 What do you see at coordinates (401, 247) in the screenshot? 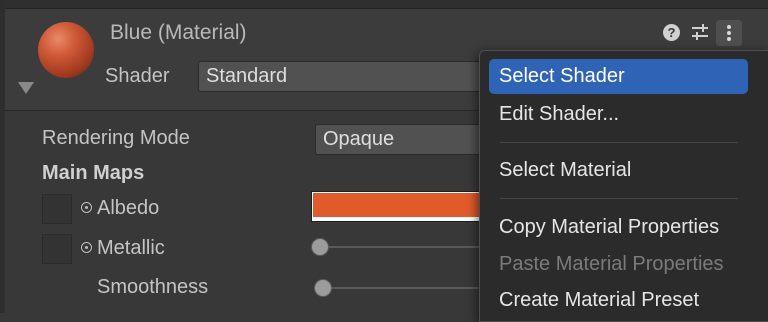
I see `metallic-slider-track` at bounding box center [401, 247].